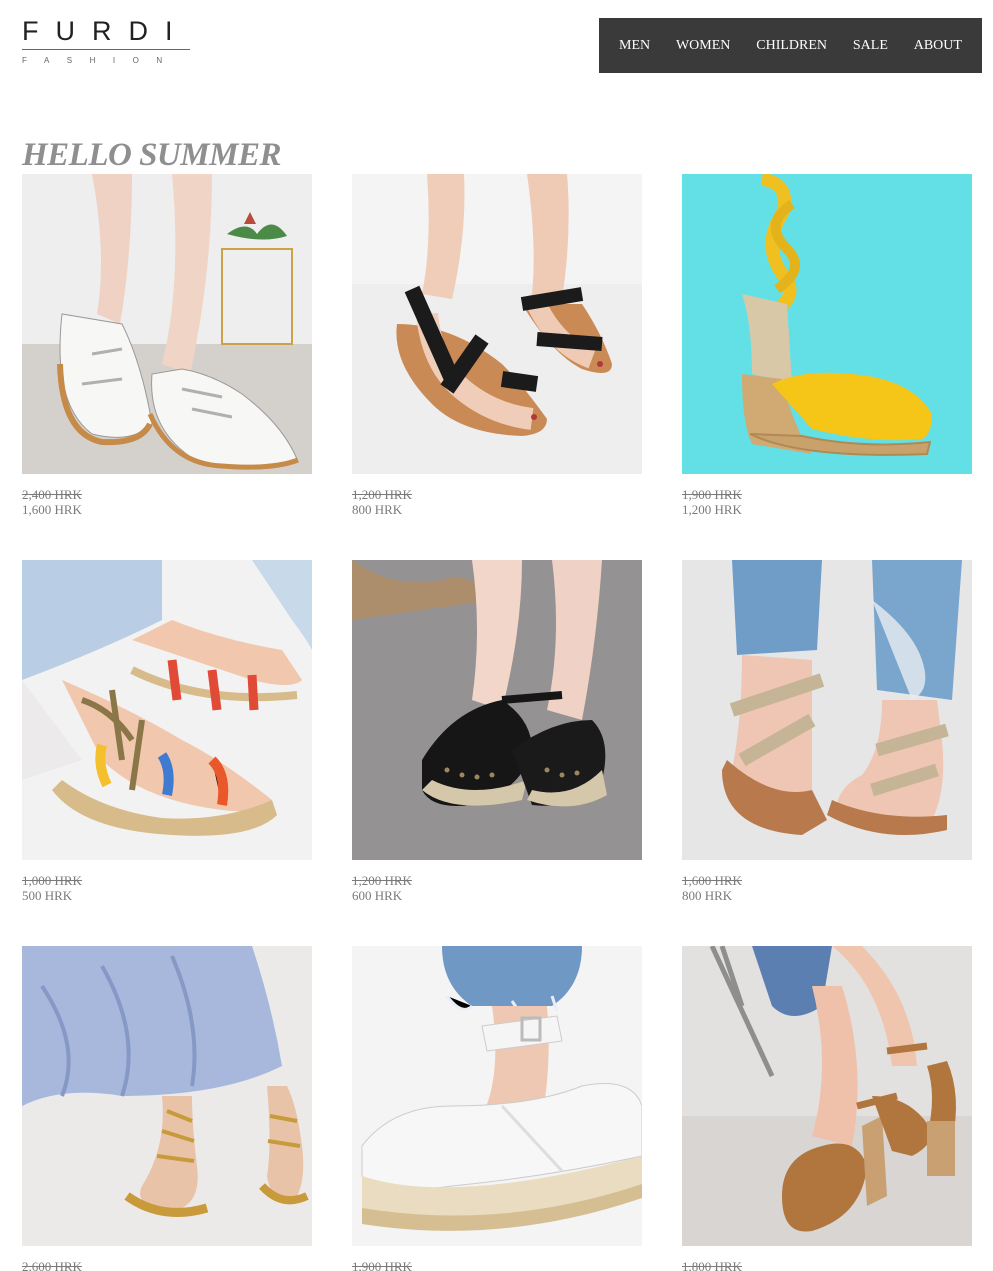 The image size is (993, 1271). I want to click on product-card: 1,900 HRK 1,200 HRK, so click(827, 345).